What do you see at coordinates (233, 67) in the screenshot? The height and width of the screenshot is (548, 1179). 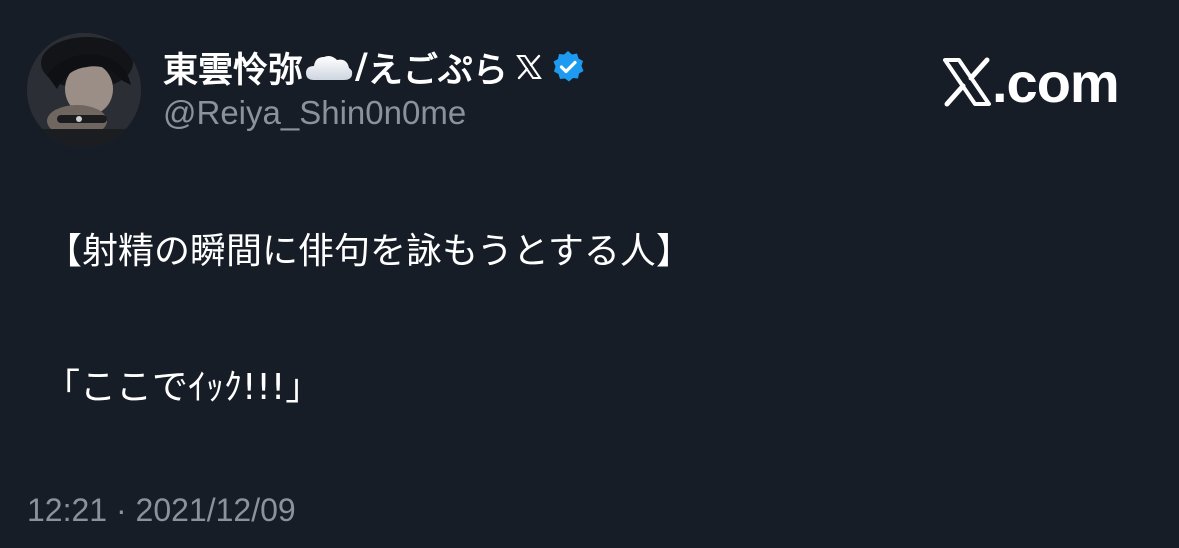 I see `display-name: 東雲怜弥` at bounding box center [233, 67].